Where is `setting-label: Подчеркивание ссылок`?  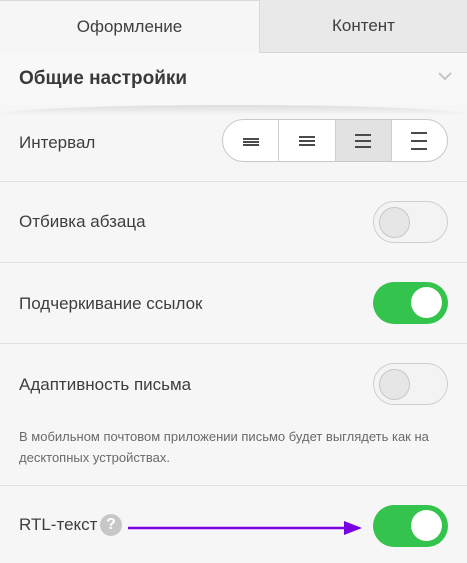
setting-label: Подчеркивание ссылок is located at coordinates (111, 303).